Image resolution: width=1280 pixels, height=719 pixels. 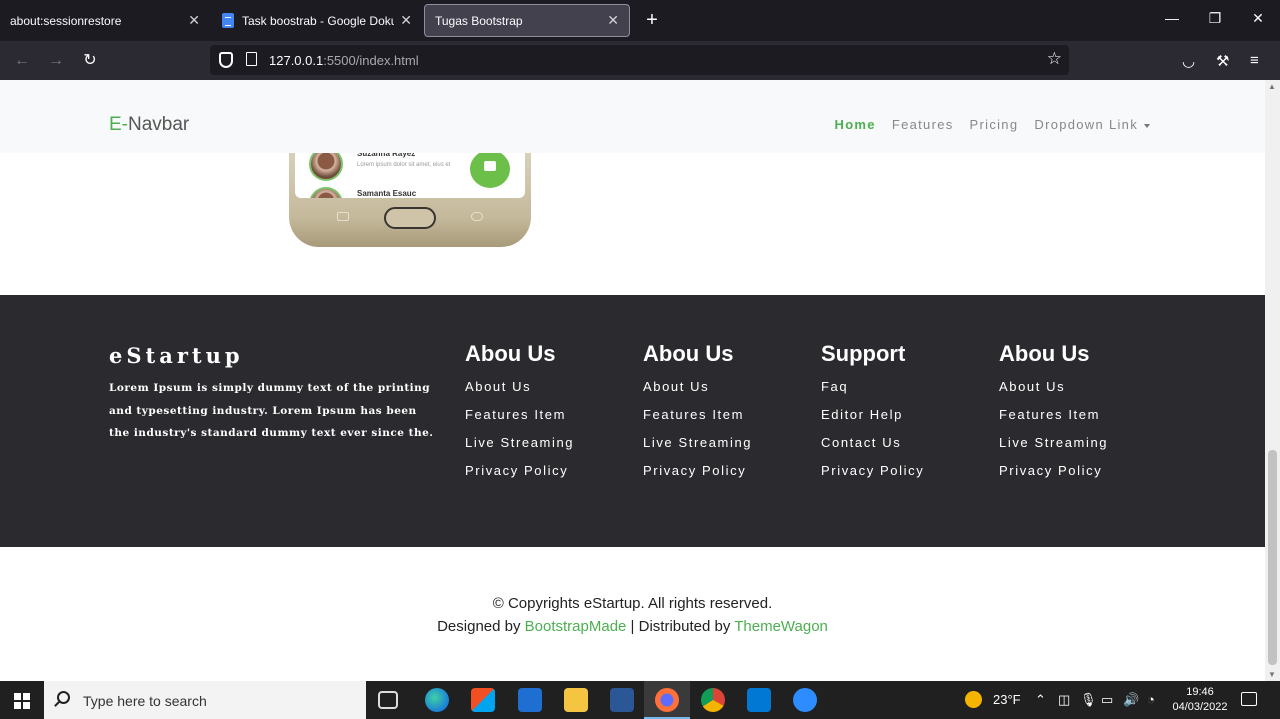 What do you see at coordinates (1007, 699) in the screenshot?
I see `weather-text: 23°F` at bounding box center [1007, 699].